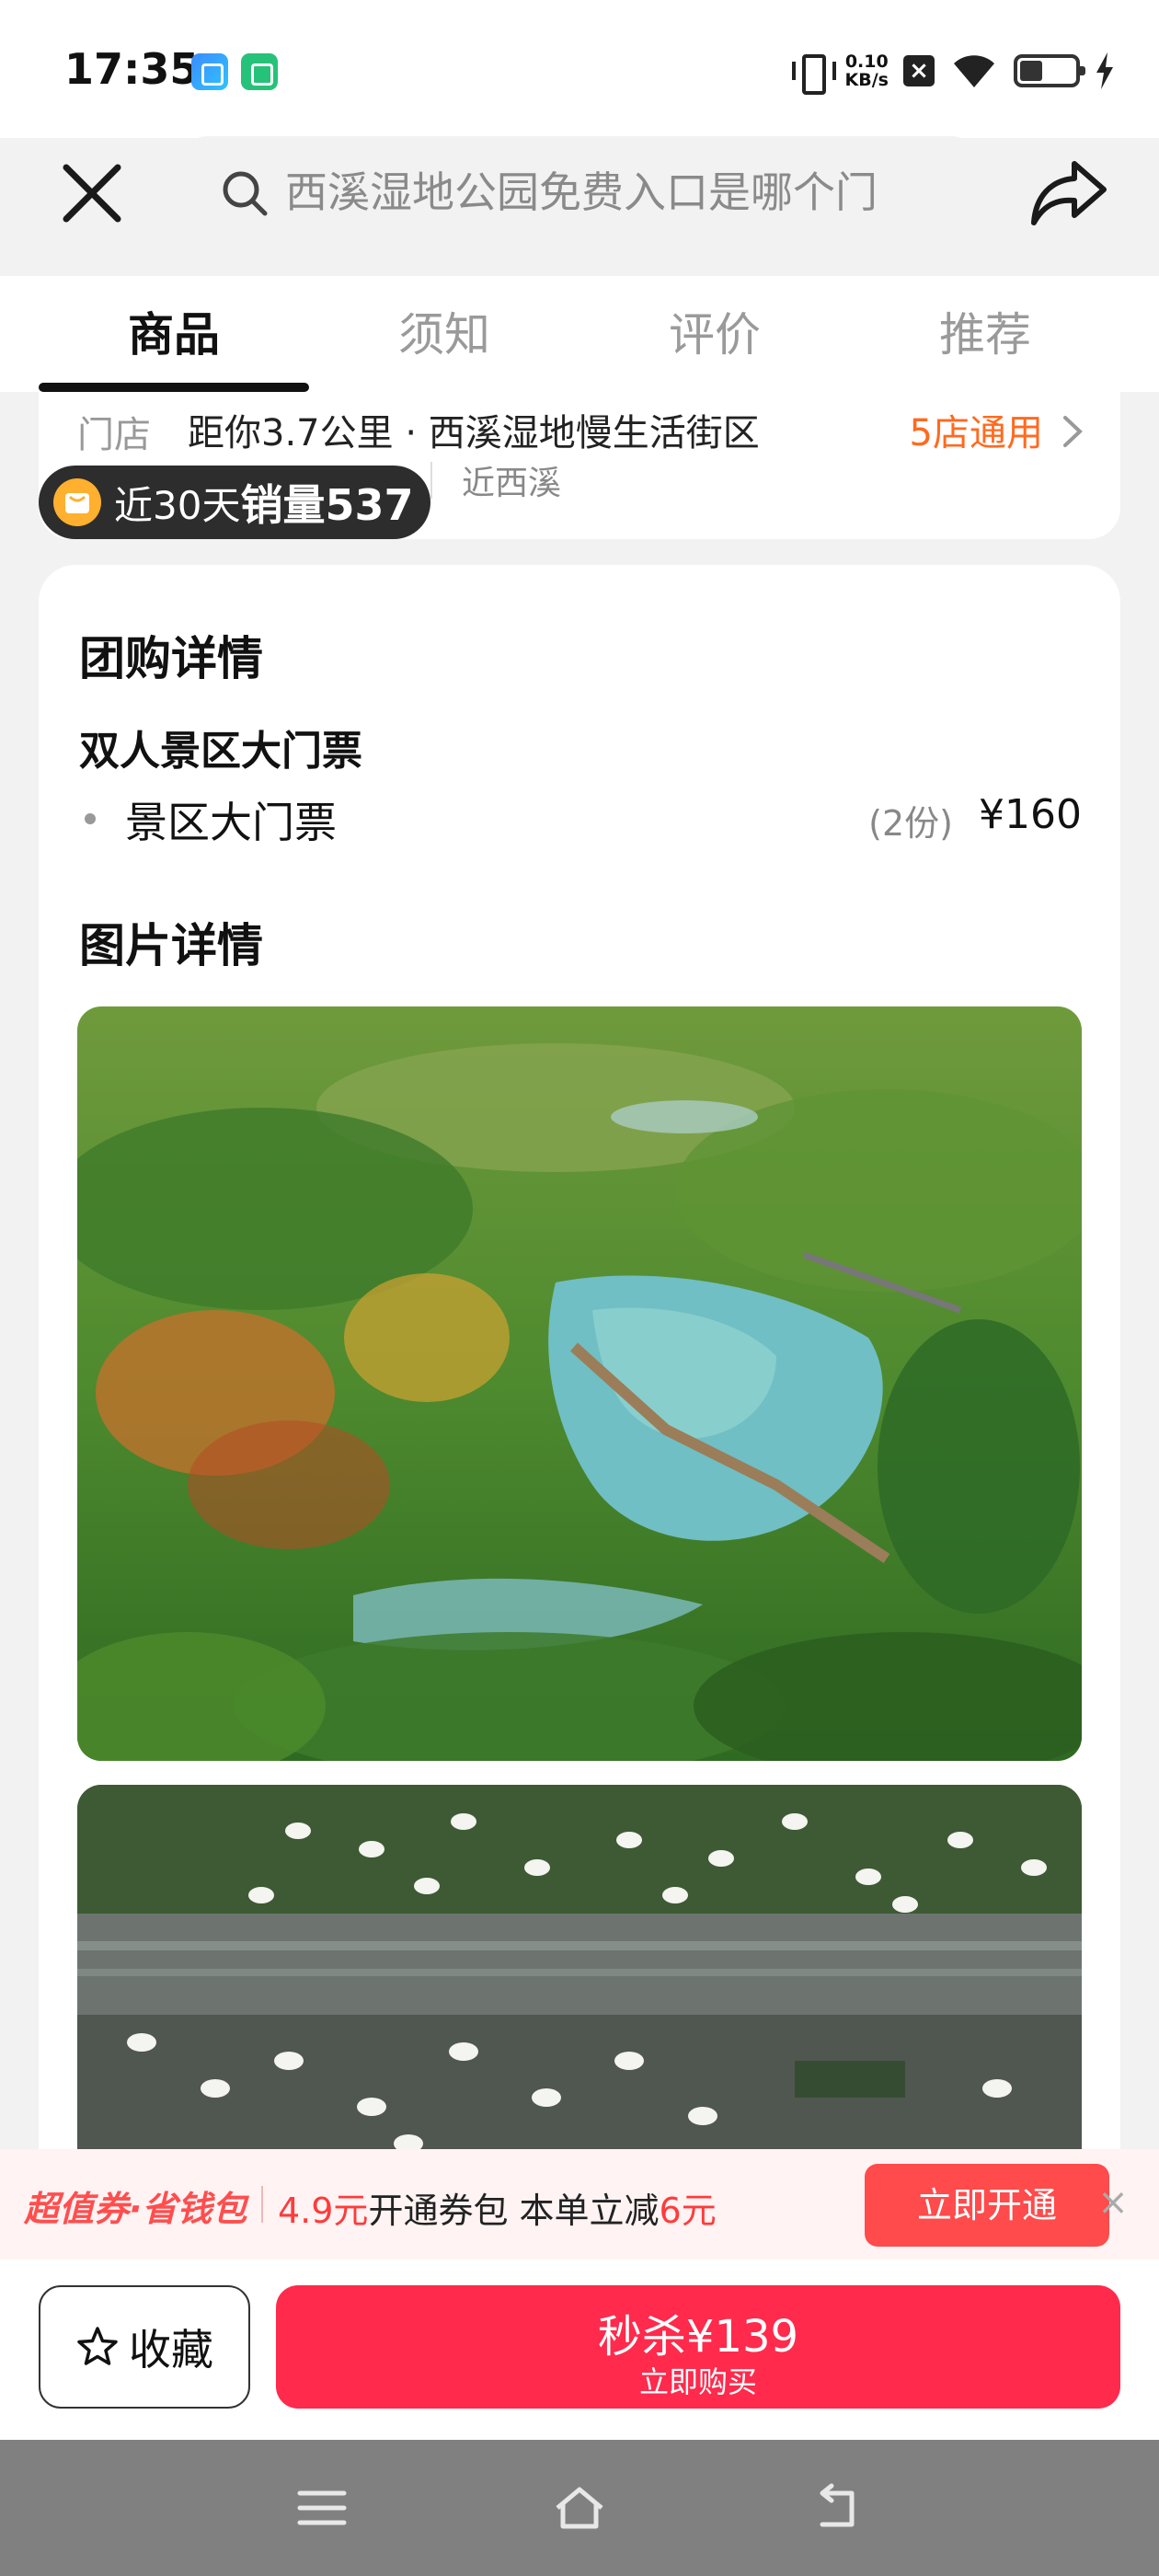 This screenshot has width=1159, height=2576. I want to click on promo-description: 开通券包 本单立减, so click(514, 2211).